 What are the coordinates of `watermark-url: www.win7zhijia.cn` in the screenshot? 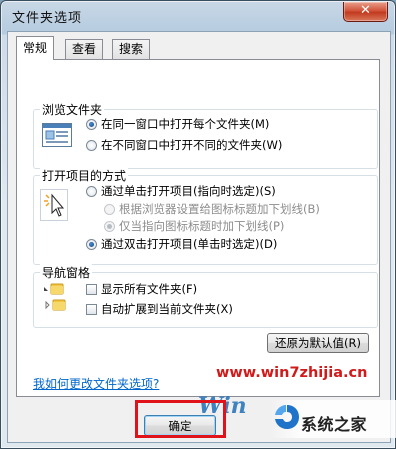 It's located at (292, 373).